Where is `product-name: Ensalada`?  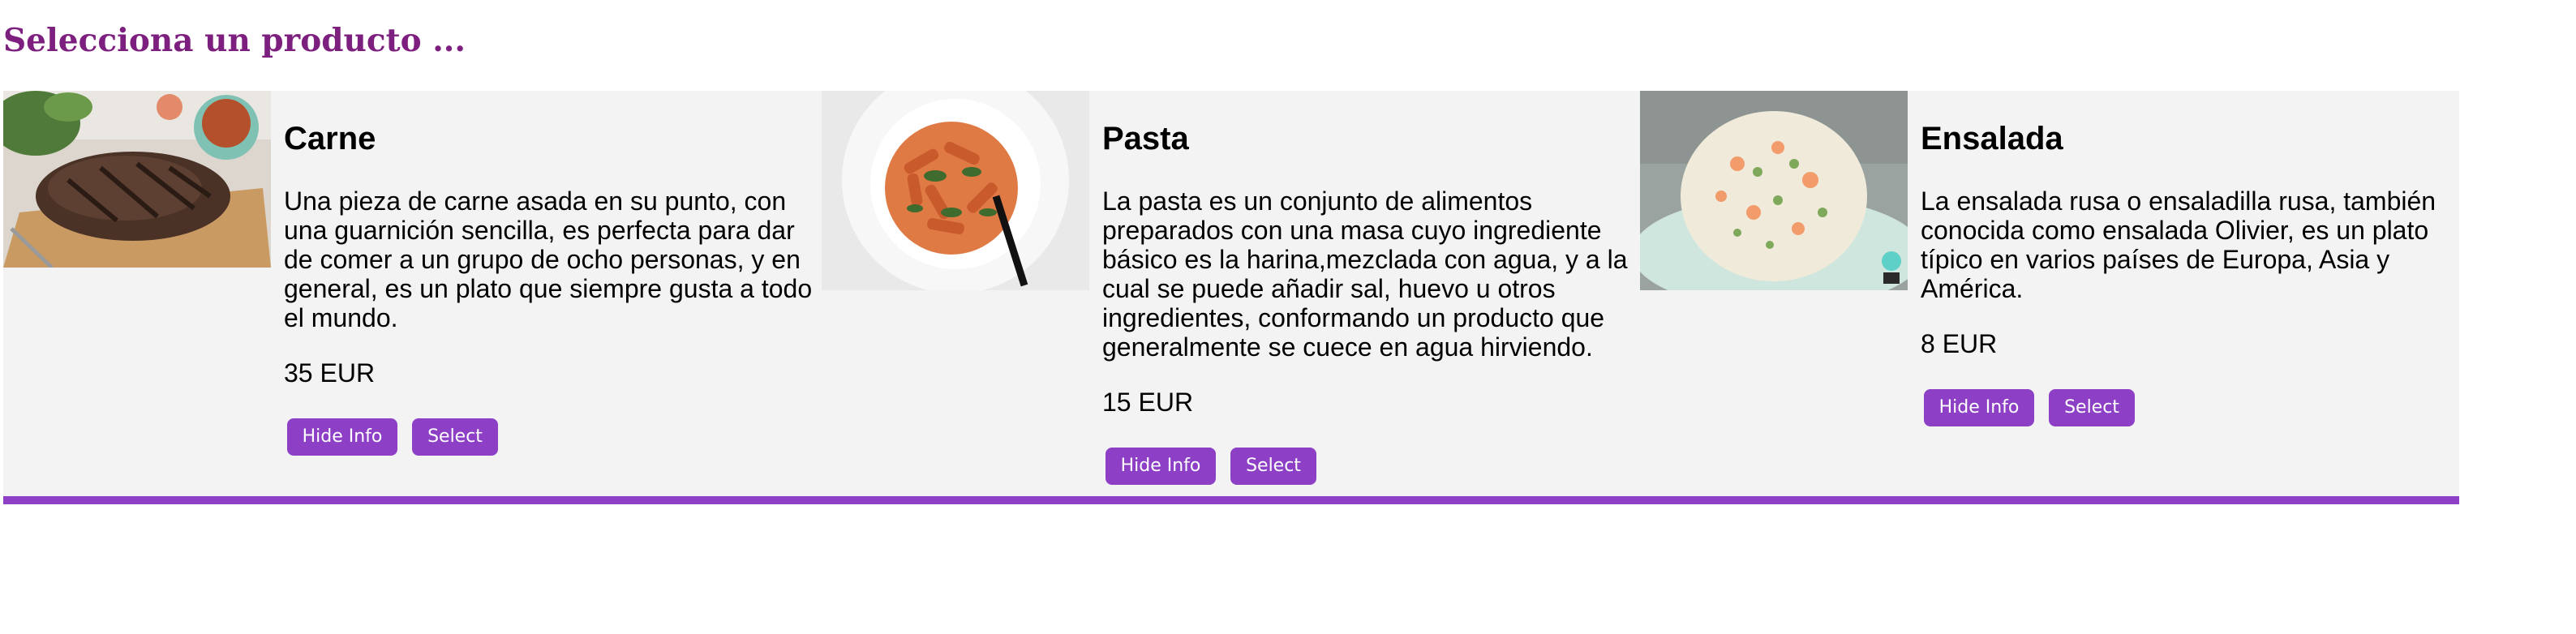
product-name: Ensalada is located at coordinates (1992, 138).